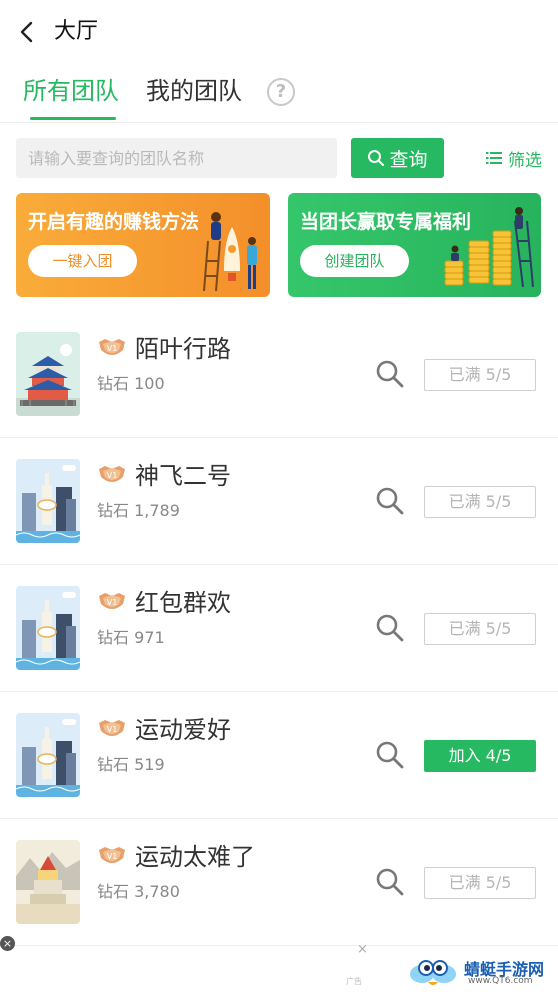  What do you see at coordinates (82, 261) in the screenshot?
I see `one-click-join-button: 一键入团` at bounding box center [82, 261].